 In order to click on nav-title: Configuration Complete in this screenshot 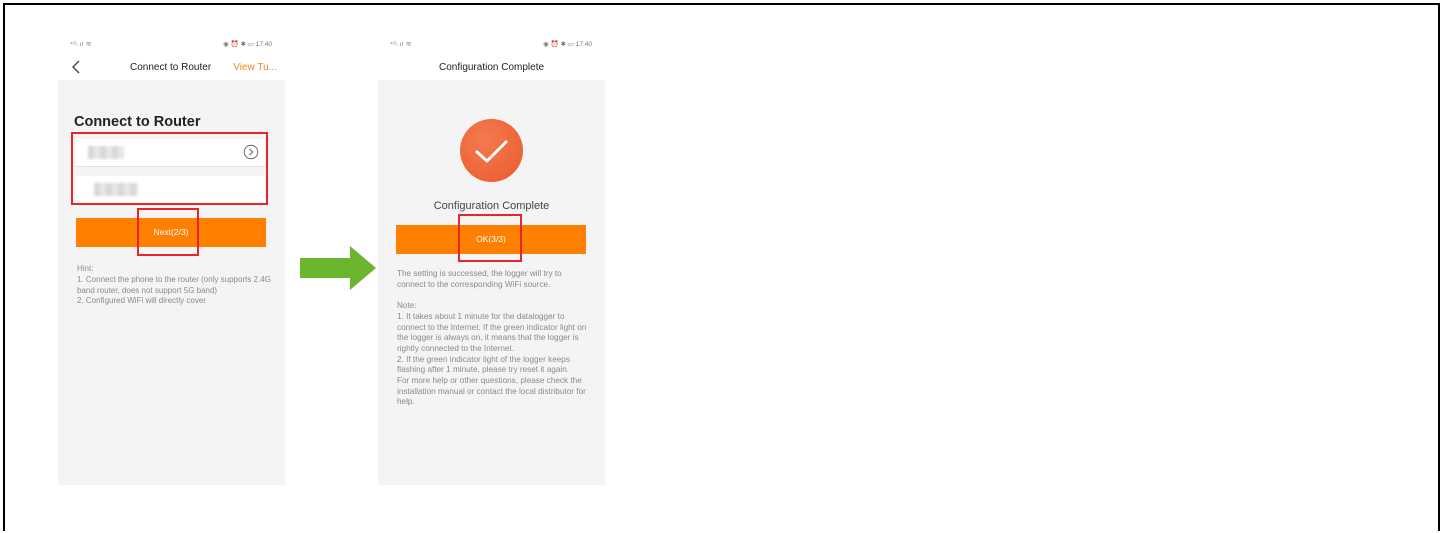, I will do `click(491, 67)`.